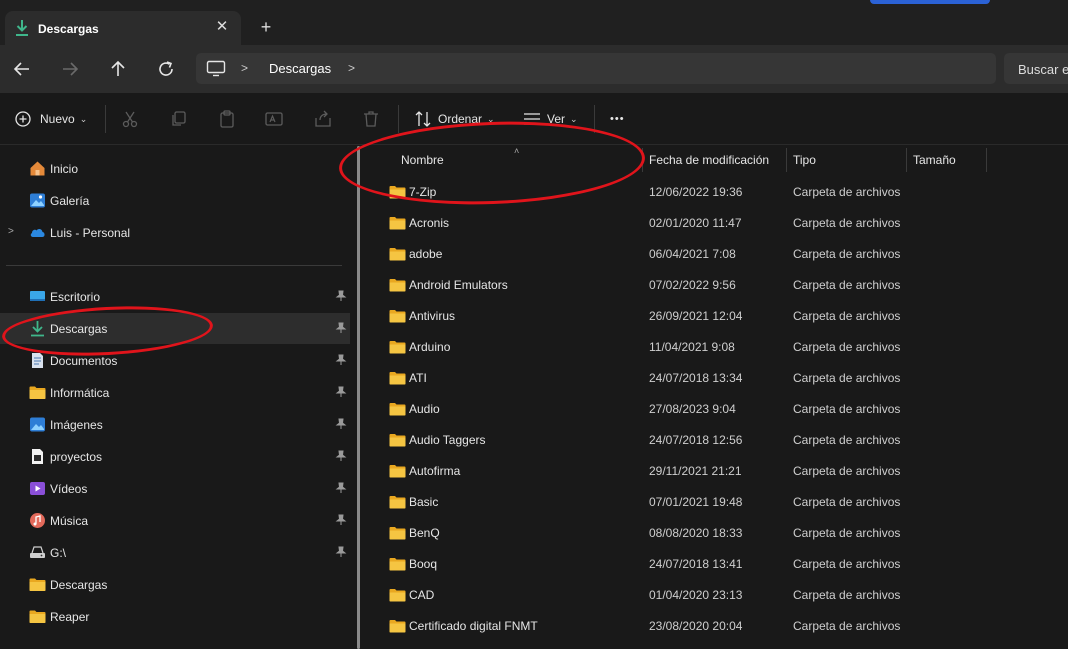  I want to click on download-icon, so click(37, 329).